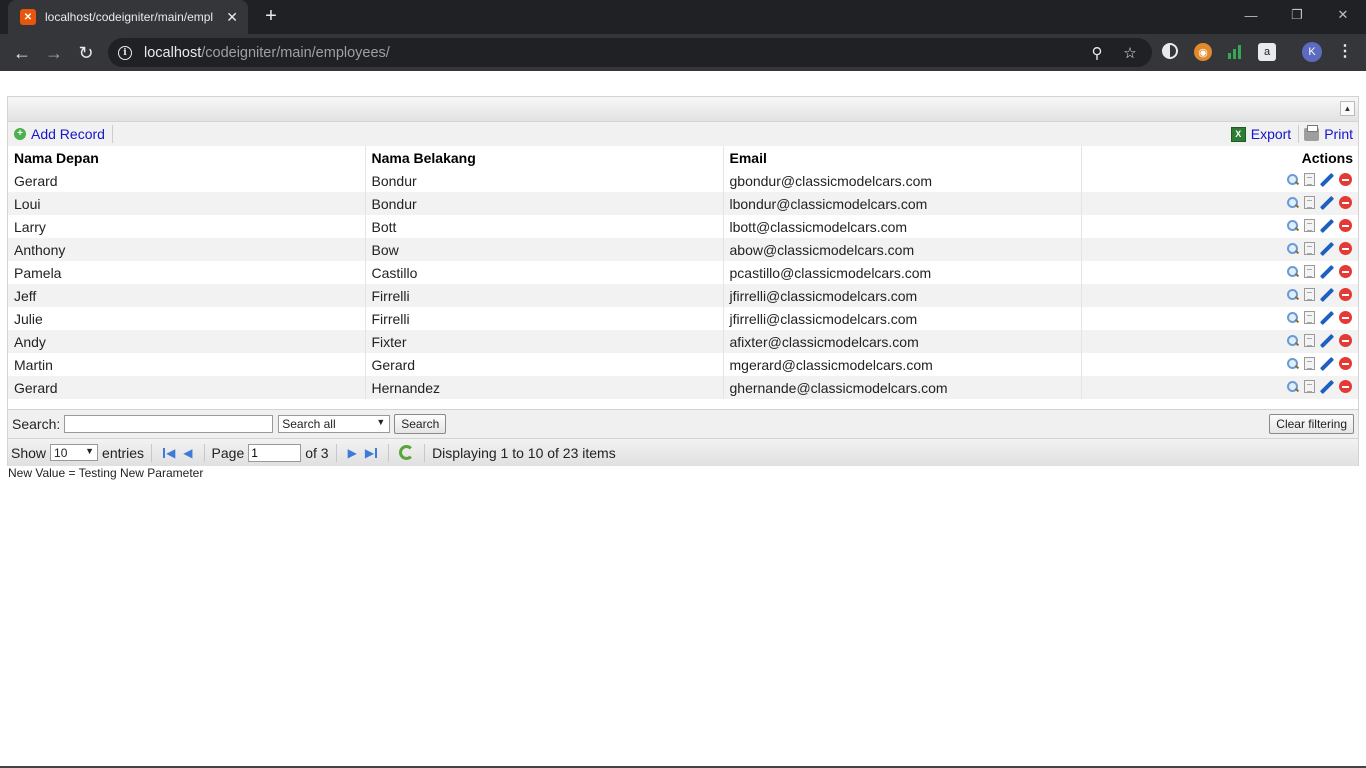  Describe the element at coordinates (1345, 52) in the screenshot. I see `browser-menu-icon: ⋮` at that location.